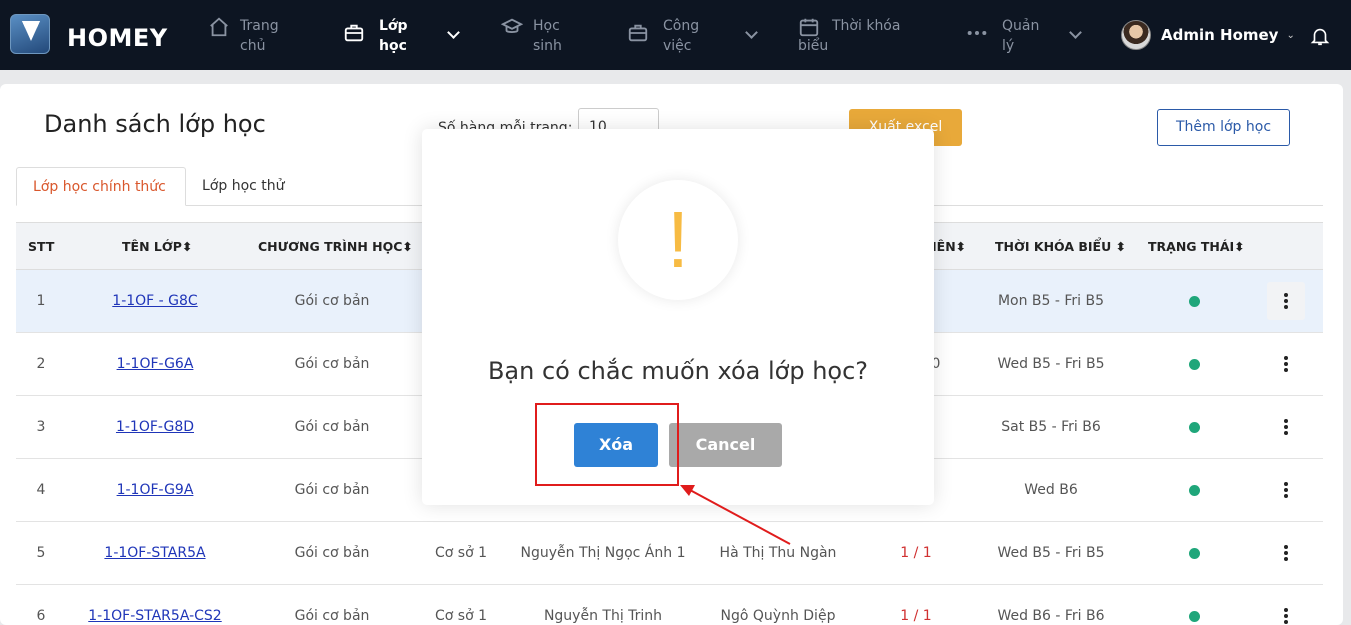 This screenshot has width=1351, height=625. Describe the element at coordinates (678, 371) in the screenshot. I see `confirm-question: Bạn có chắc muốn xóa lớp học?` at that location.